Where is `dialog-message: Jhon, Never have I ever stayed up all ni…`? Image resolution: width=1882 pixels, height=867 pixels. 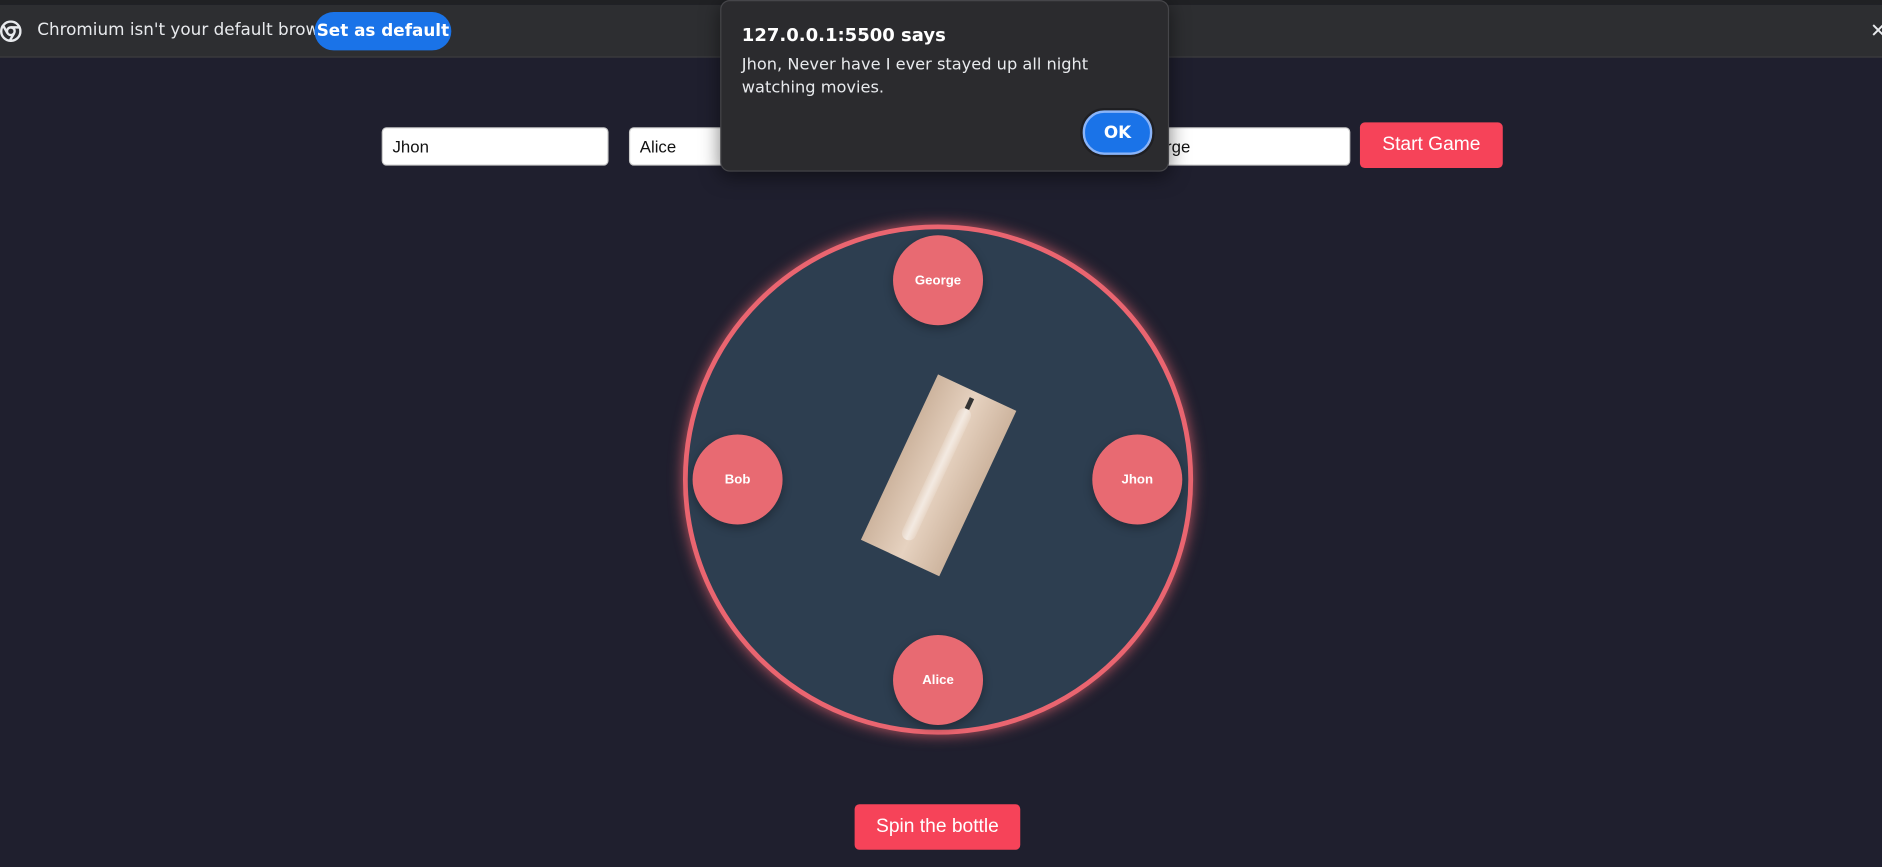
dialog-message: Jhon, Never have I ever stayed up all ni… is located at coordinates (915, 76).